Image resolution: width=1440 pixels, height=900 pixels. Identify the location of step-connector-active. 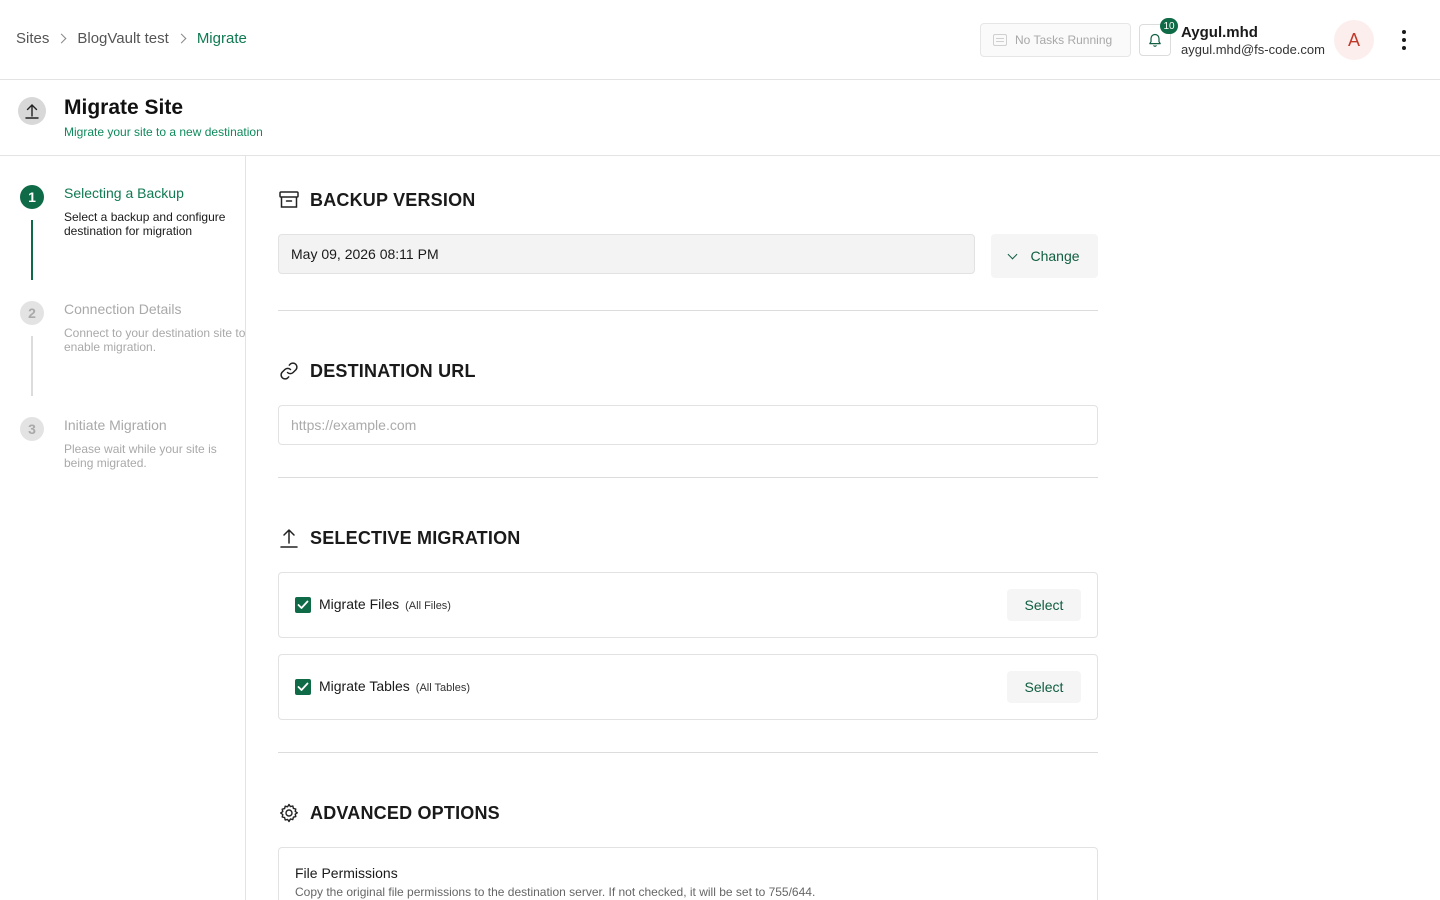
(32, 250).